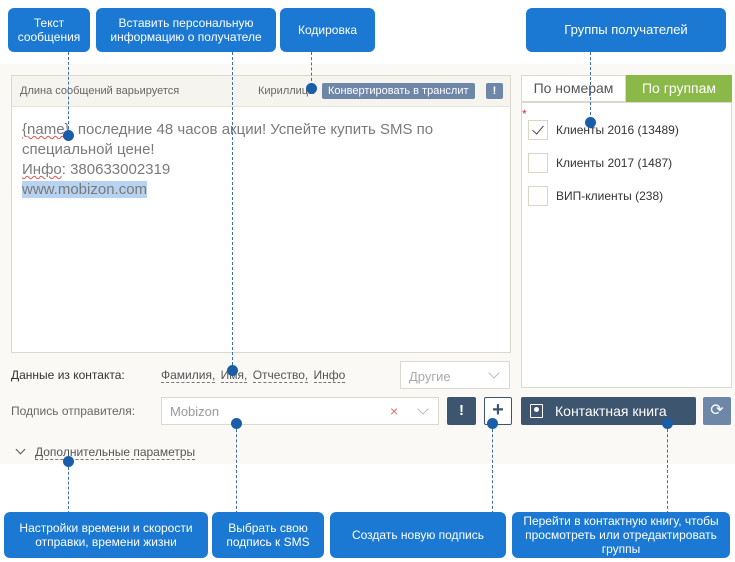 The width and height of the screenshot is (735, 562). I want to click on field-middlename-link: Отчество,, so click(280, 375).